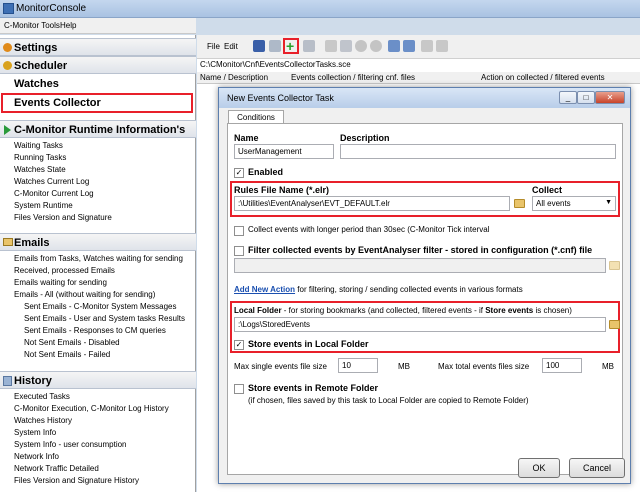 Image resolution: width=640 pixels, height=492 pixels. Describe the element at coordinates (427, 46) in the screenshot. I see `up-icon` at that location.